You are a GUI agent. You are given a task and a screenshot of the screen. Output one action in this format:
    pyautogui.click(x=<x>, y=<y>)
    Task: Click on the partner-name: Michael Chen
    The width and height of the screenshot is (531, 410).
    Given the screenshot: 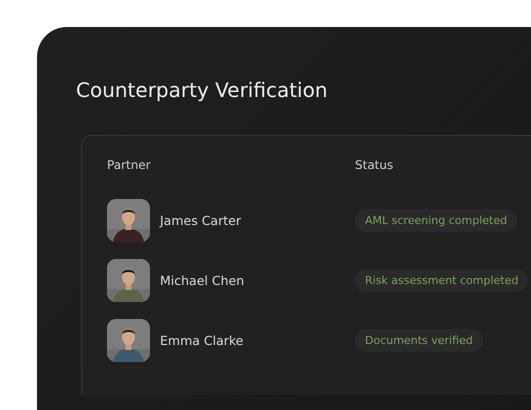 What is the action you would take?
    pyautogui.click(x=202, y=280)
    